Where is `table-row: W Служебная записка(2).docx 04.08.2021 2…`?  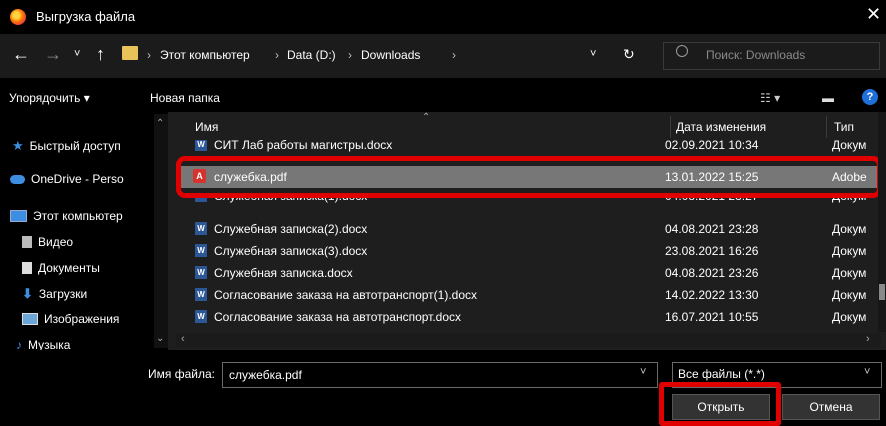 table-row: W Служебная записка(2).docx 04.08.2021 2… is located at coordinates (528, 229).